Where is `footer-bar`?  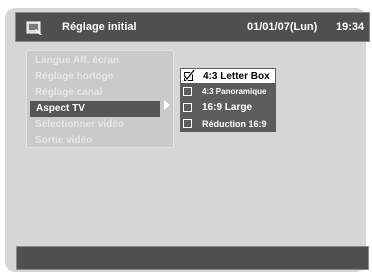
footer-bar is located at coordinates (192, 258).